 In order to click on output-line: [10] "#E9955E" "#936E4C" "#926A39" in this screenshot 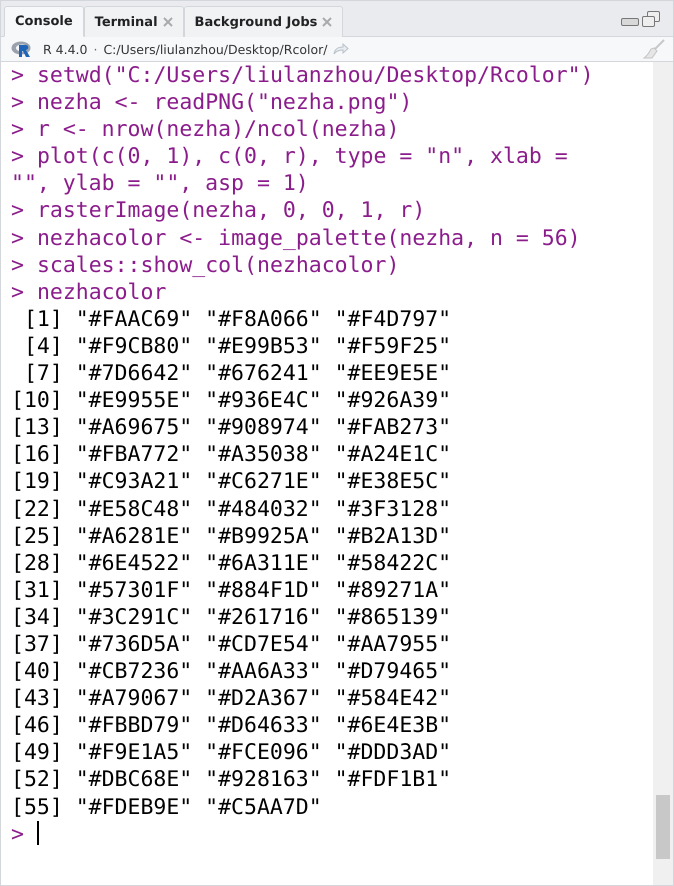, I will do `click(231, 401)`.